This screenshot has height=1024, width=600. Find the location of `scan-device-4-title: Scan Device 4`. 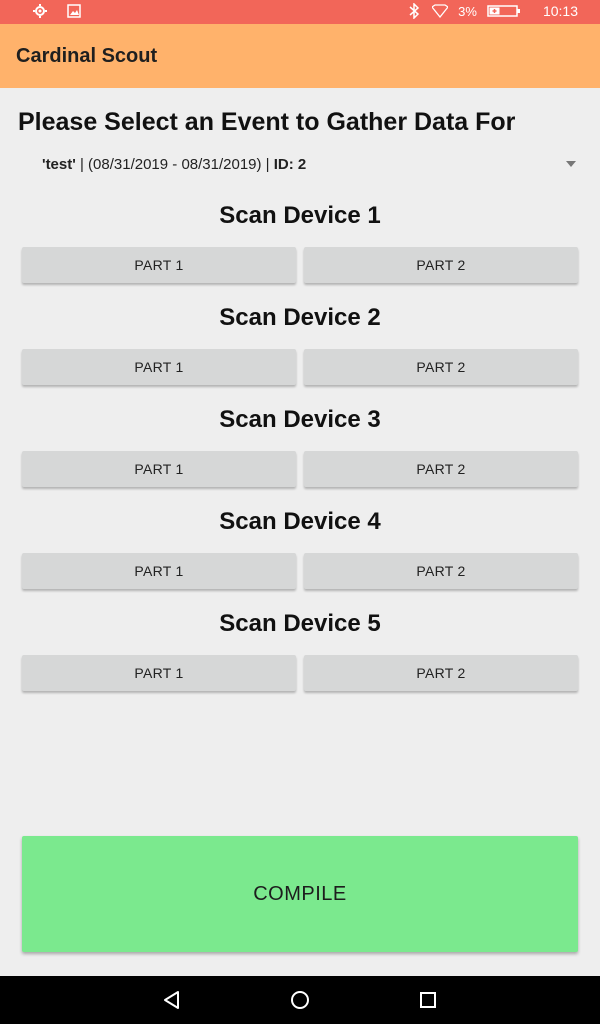

scan-device-4-title: Scan Device 4 is located at coordinates (300, 521).